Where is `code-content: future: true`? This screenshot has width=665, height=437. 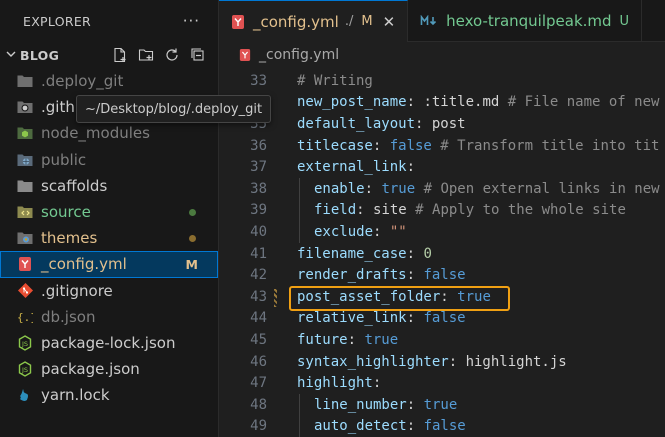 code-content: future: true is located at coordinates (347, 340).